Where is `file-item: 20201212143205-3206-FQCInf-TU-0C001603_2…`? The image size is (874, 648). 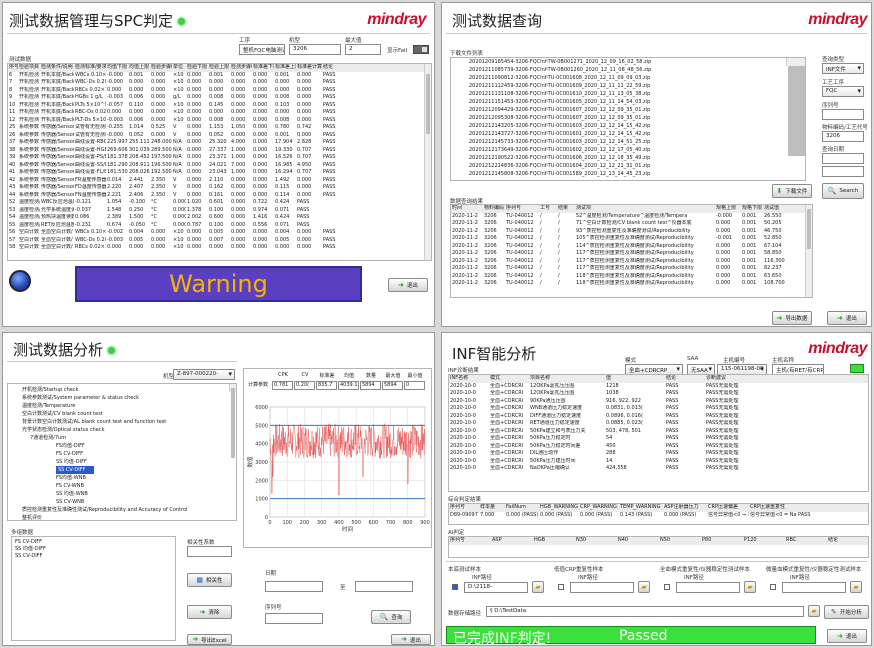 file-item: 20201212143205-3206-FQCInf-TU-0C001603_2… is located at coordinates (628, 126).